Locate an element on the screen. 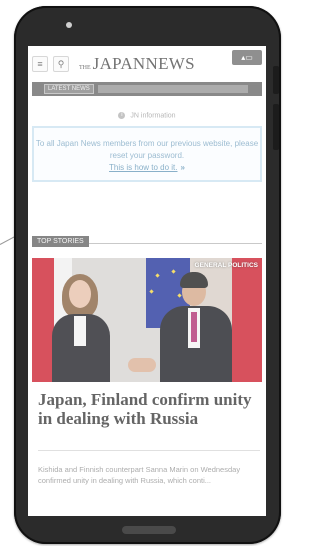 The width and height of the screenshot is (320, 546). site-header: ≡ ⚲ THE JAPANNEWS is located at coordinates (147, 64).